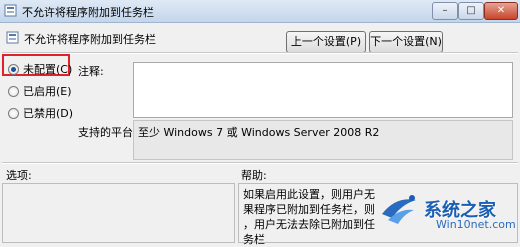 The height and width of the screenshot is (247, 520). I want to click on close-button: ✕, so click(501, 11).